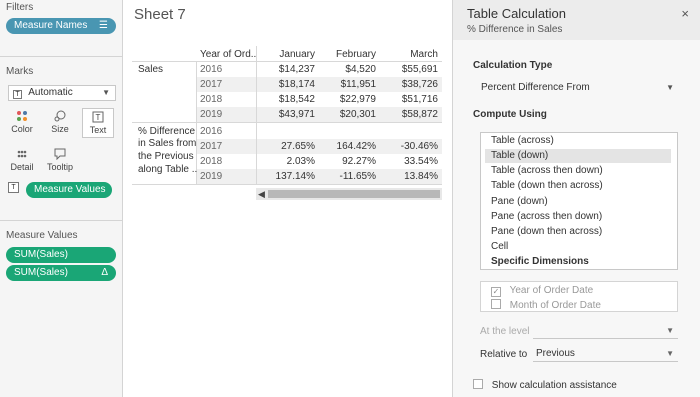 The image size is (700, 397). I want to click on data-cell: $38,726, so click(410, 84).